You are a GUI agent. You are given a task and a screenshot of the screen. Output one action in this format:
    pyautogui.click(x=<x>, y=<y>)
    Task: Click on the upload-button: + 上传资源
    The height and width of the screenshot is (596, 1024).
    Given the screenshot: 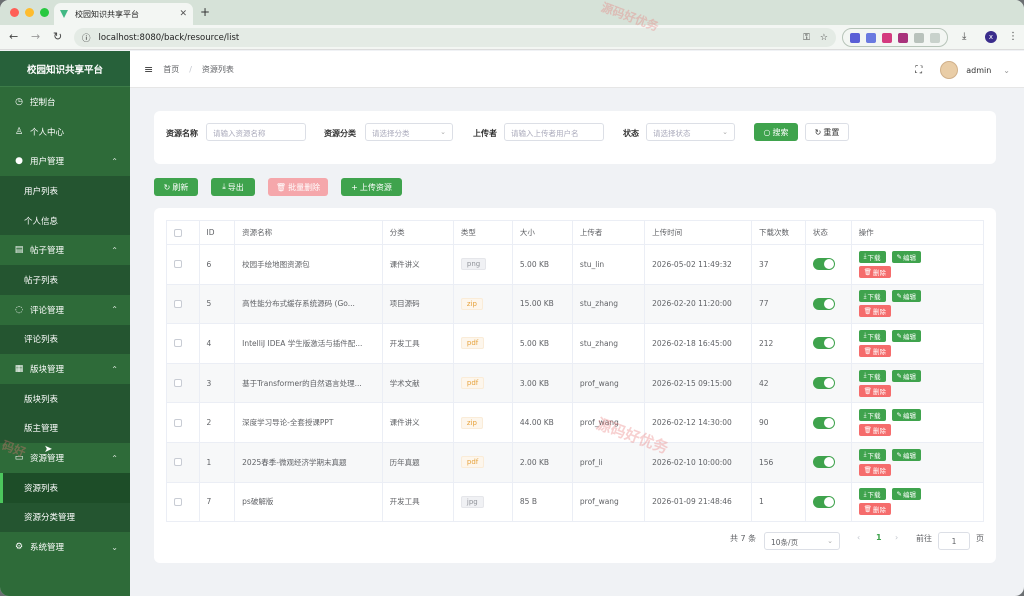 What is the action you would take?
    pyautogui.click(x=371, y=187)
    